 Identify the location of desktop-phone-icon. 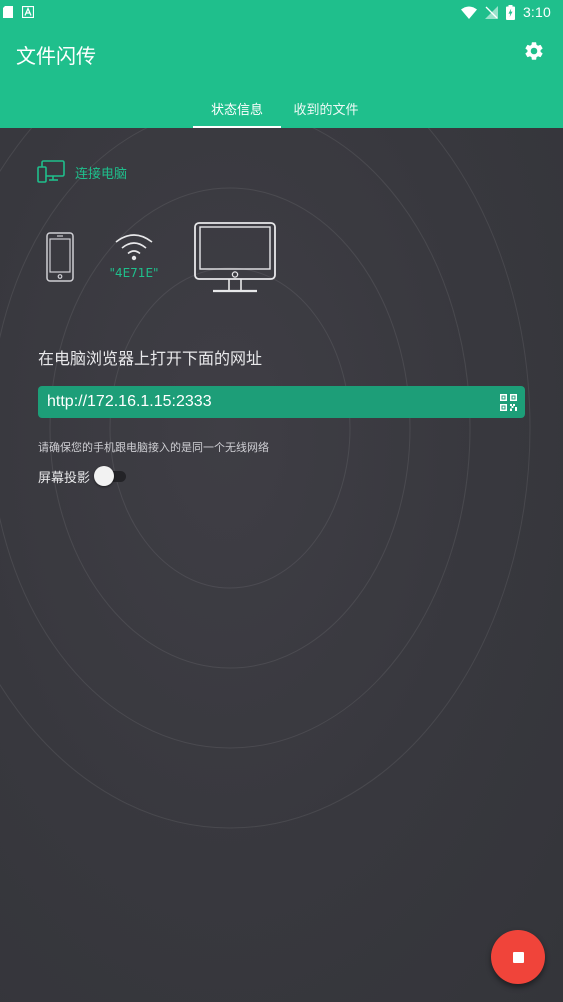
(51, 171).